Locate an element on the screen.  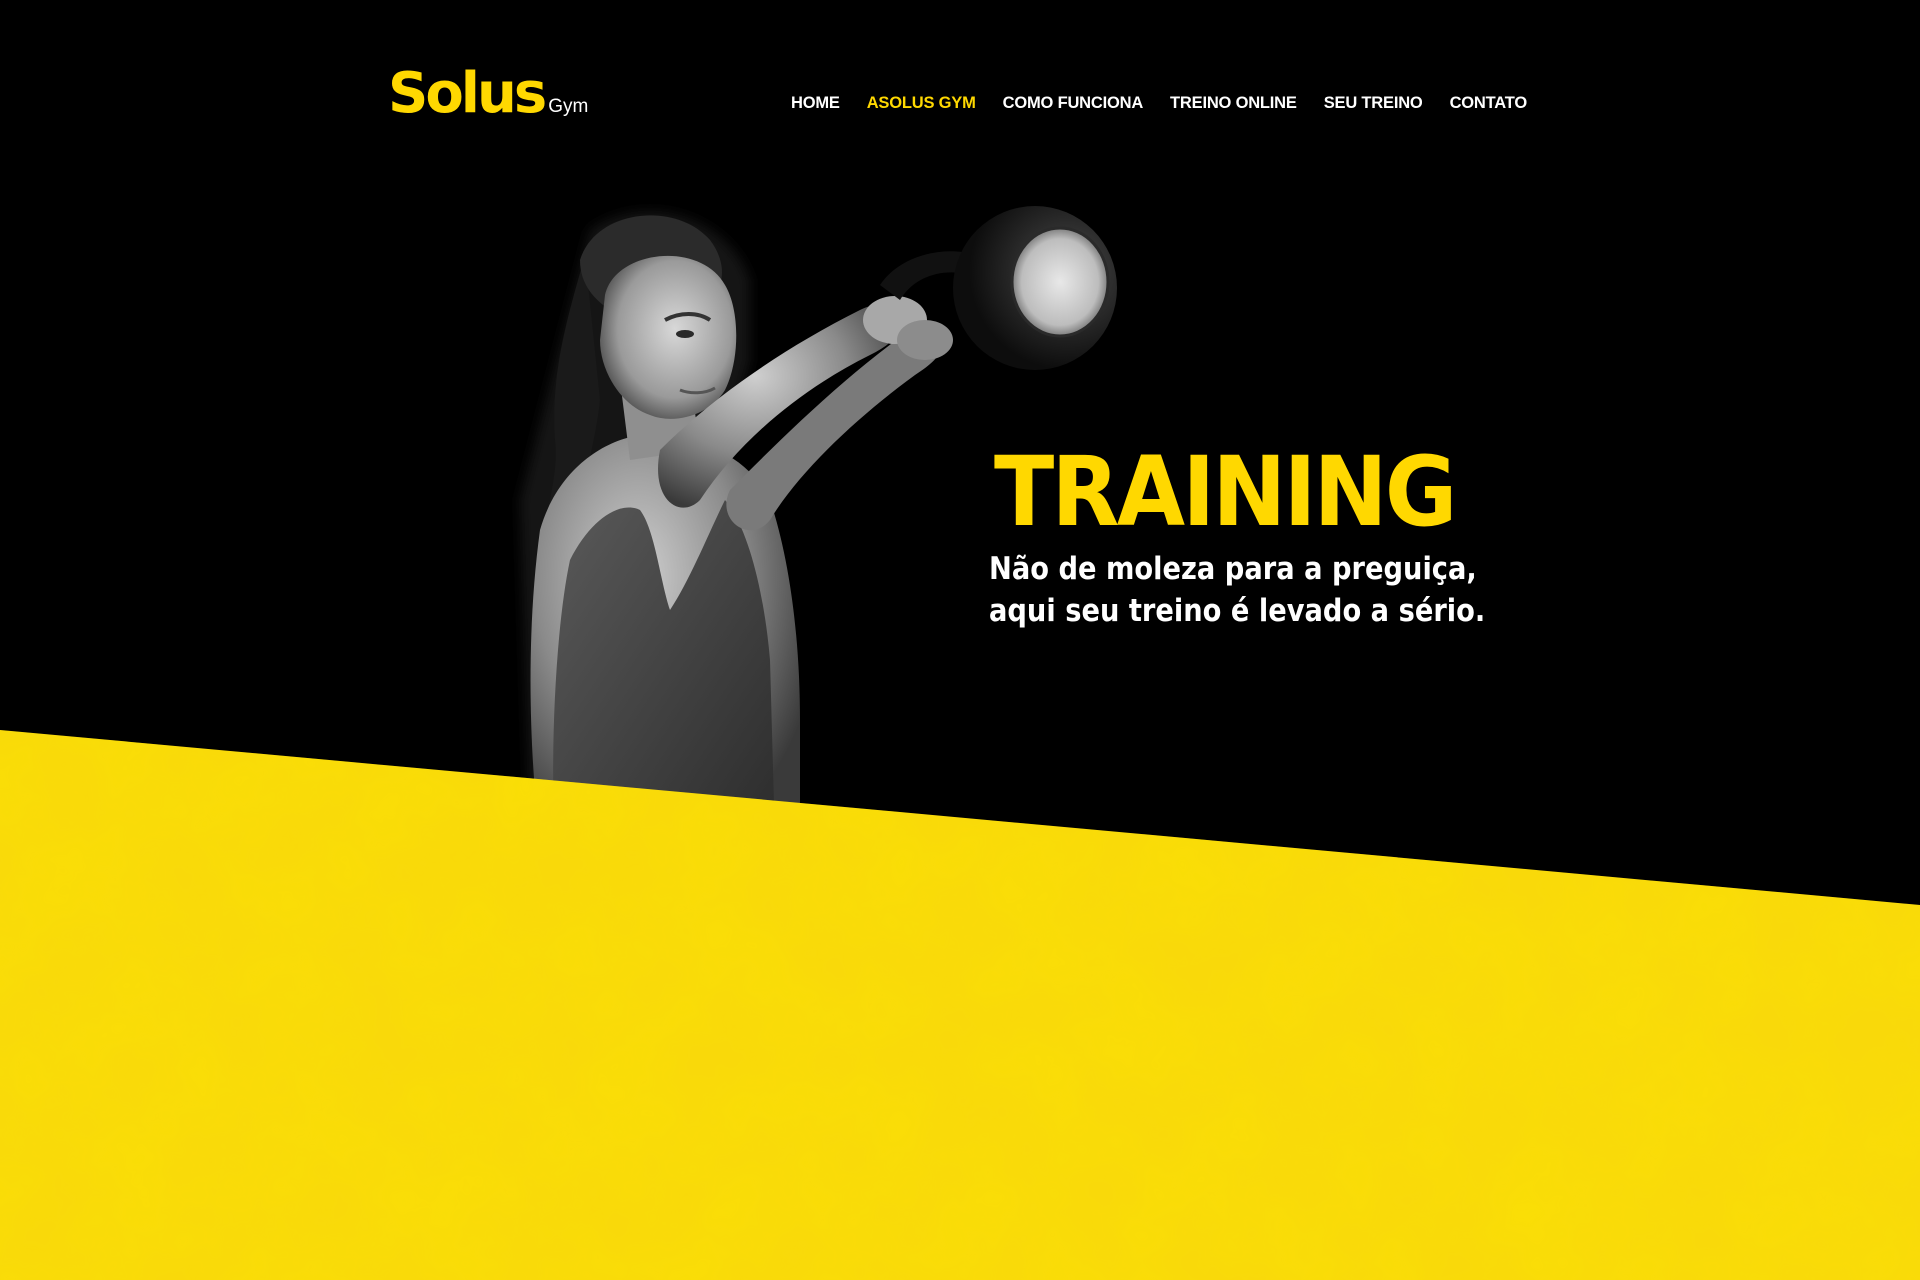
nav-asolus-gym: ASOLUS GYM is located at coordinates (921, 103).